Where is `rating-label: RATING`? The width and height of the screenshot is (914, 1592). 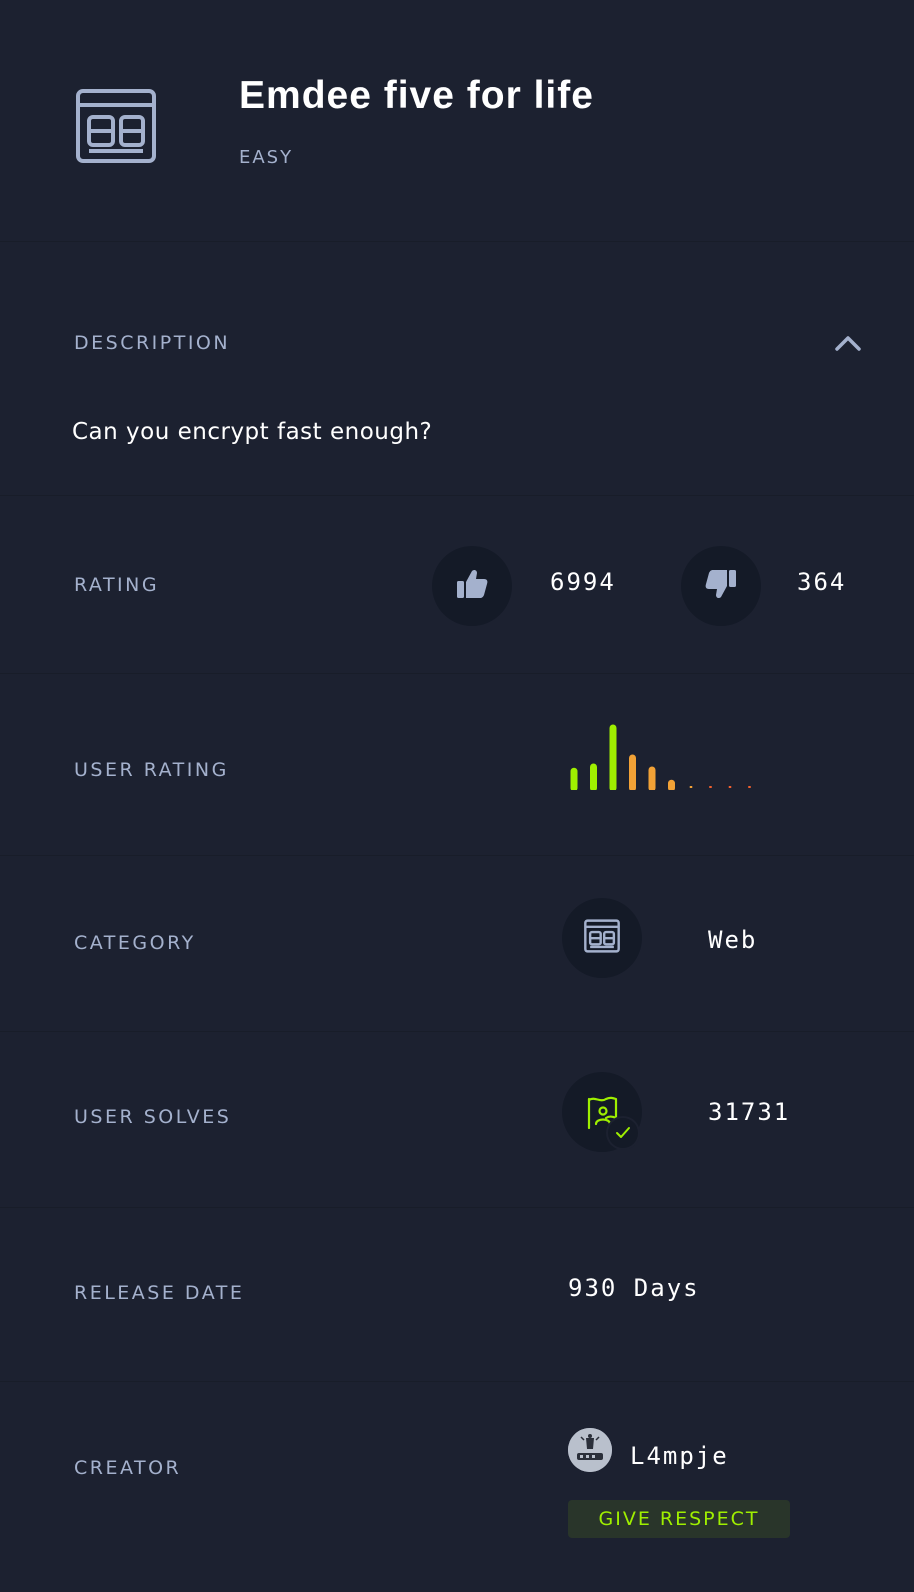
rating-label: RATING is located at coordinates (117, 585).